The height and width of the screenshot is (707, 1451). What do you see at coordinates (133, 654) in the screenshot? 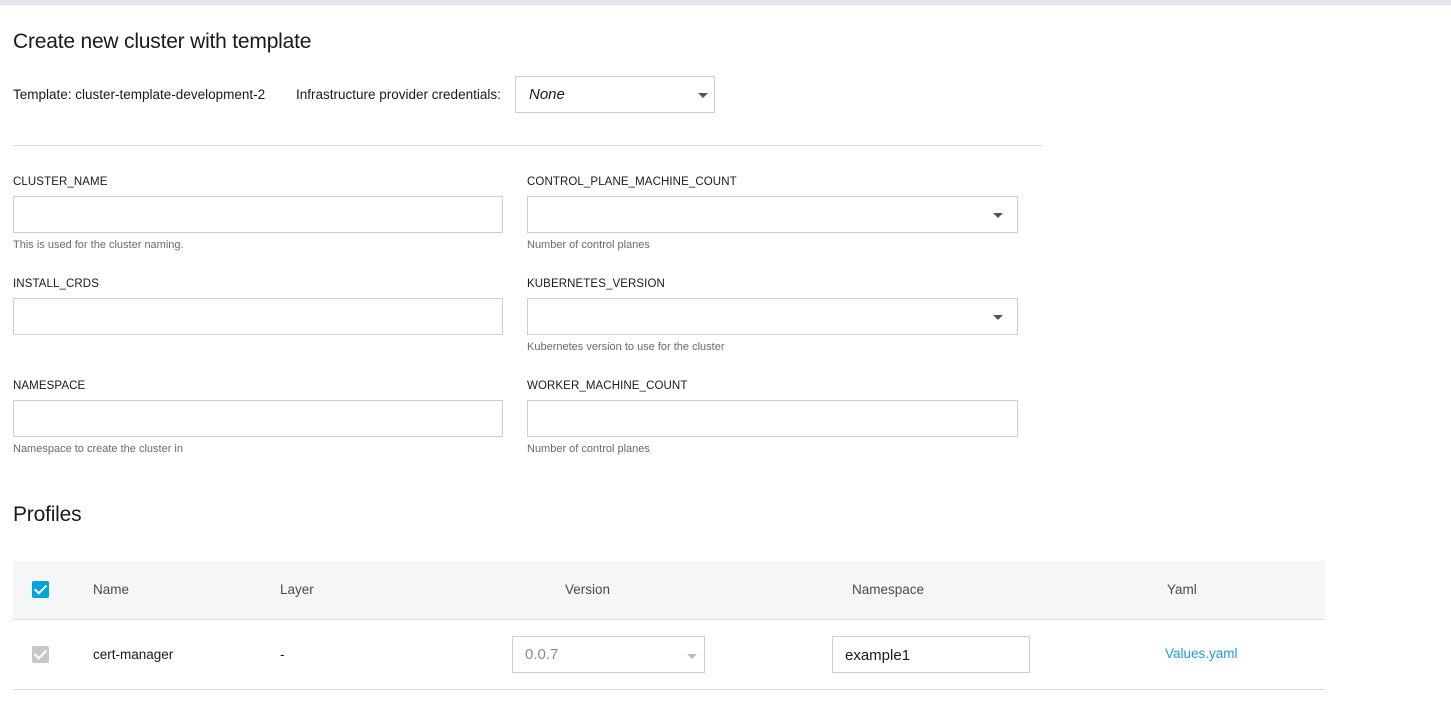
I see `profile-name: cert-manager` at bounding box center [133, 654].